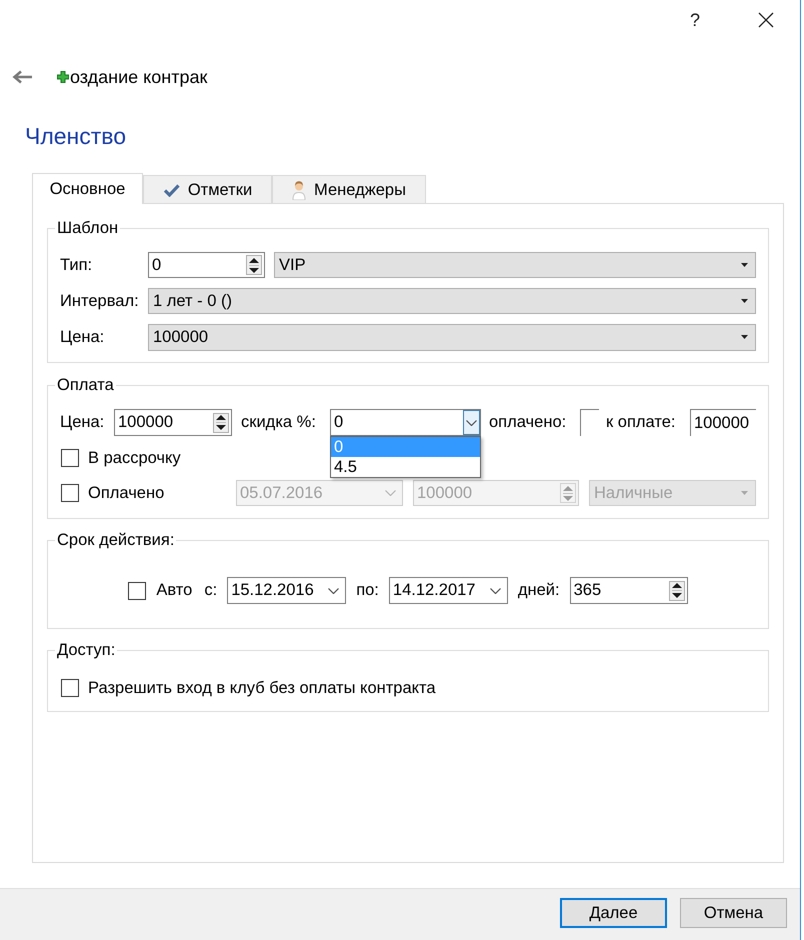 The width and height of the screenshot is (804, 940). What do you see at coordinates (127, 493) in the screenshot?
I see `checkbox-label: Оплачено` at bounding box center [127, 493].